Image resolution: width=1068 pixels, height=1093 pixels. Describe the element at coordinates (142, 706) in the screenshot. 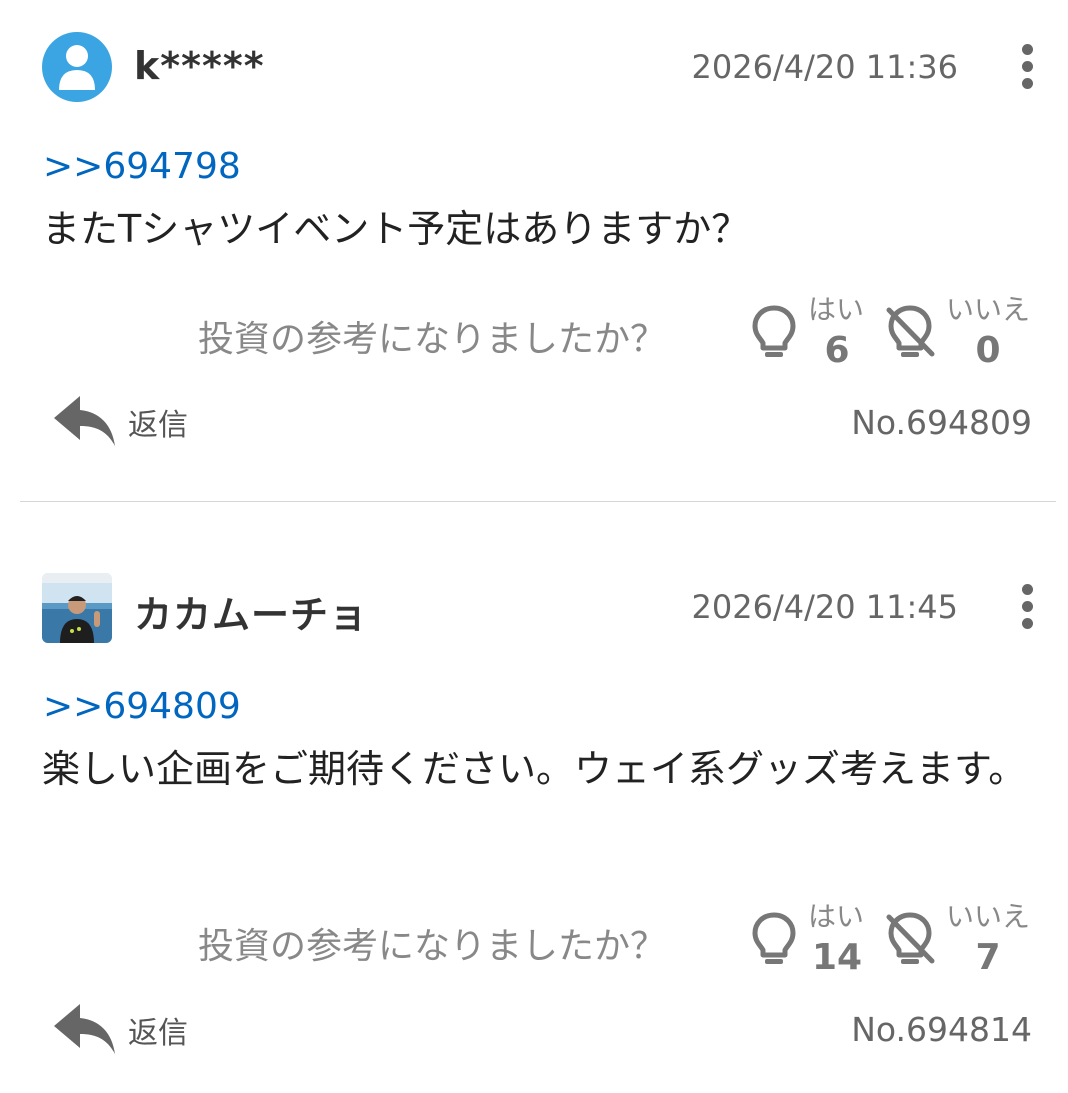

I see `reply-reference-link: >>694809` at that location.